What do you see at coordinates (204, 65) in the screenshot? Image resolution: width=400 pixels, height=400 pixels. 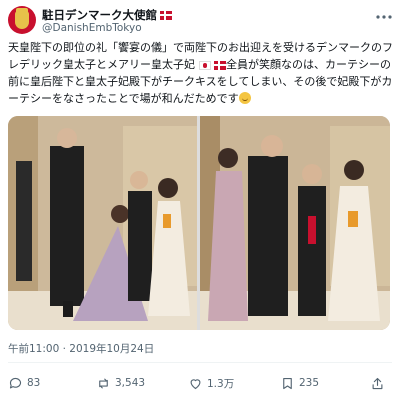 I see `japan-flag-icon` at bounding box center [204, 65].